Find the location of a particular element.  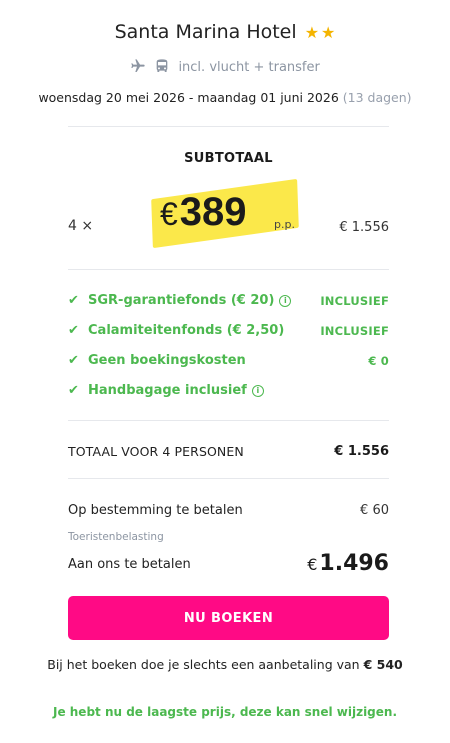

bus-icon is located at coordinates (162, 65).